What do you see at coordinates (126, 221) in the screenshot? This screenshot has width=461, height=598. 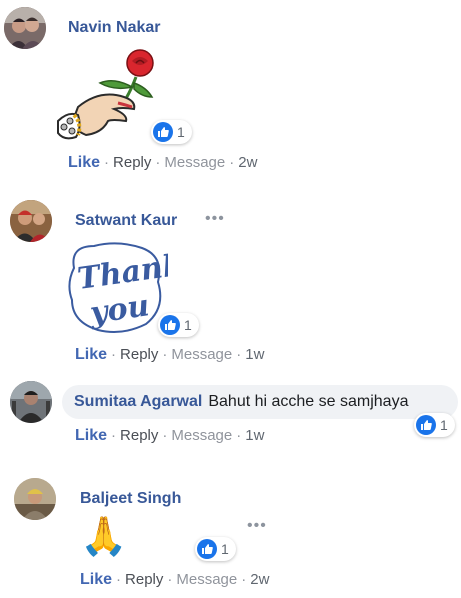 I see `author-name: Satwant Kaur` at bounding box center [126, 221].